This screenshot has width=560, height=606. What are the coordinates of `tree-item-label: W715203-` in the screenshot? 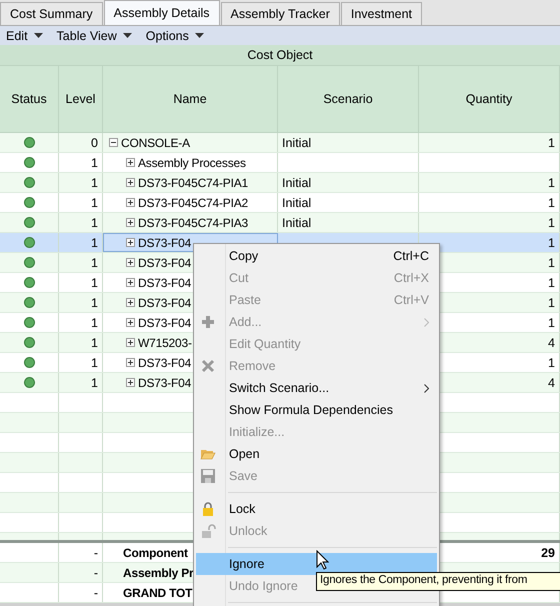 It's located at (165, 343).